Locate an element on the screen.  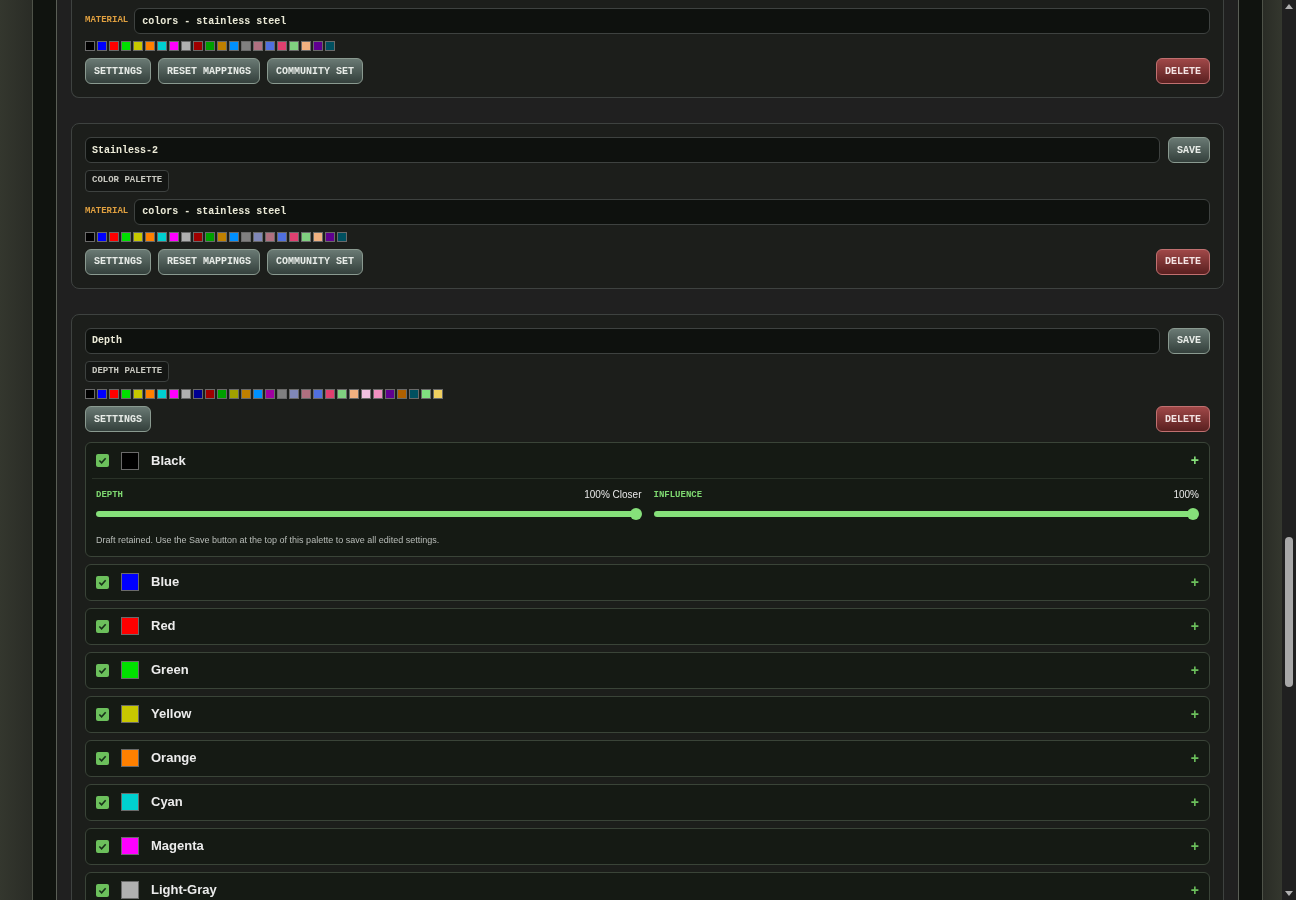
scrollbar-thumb is located at coordinates (1289, 612).